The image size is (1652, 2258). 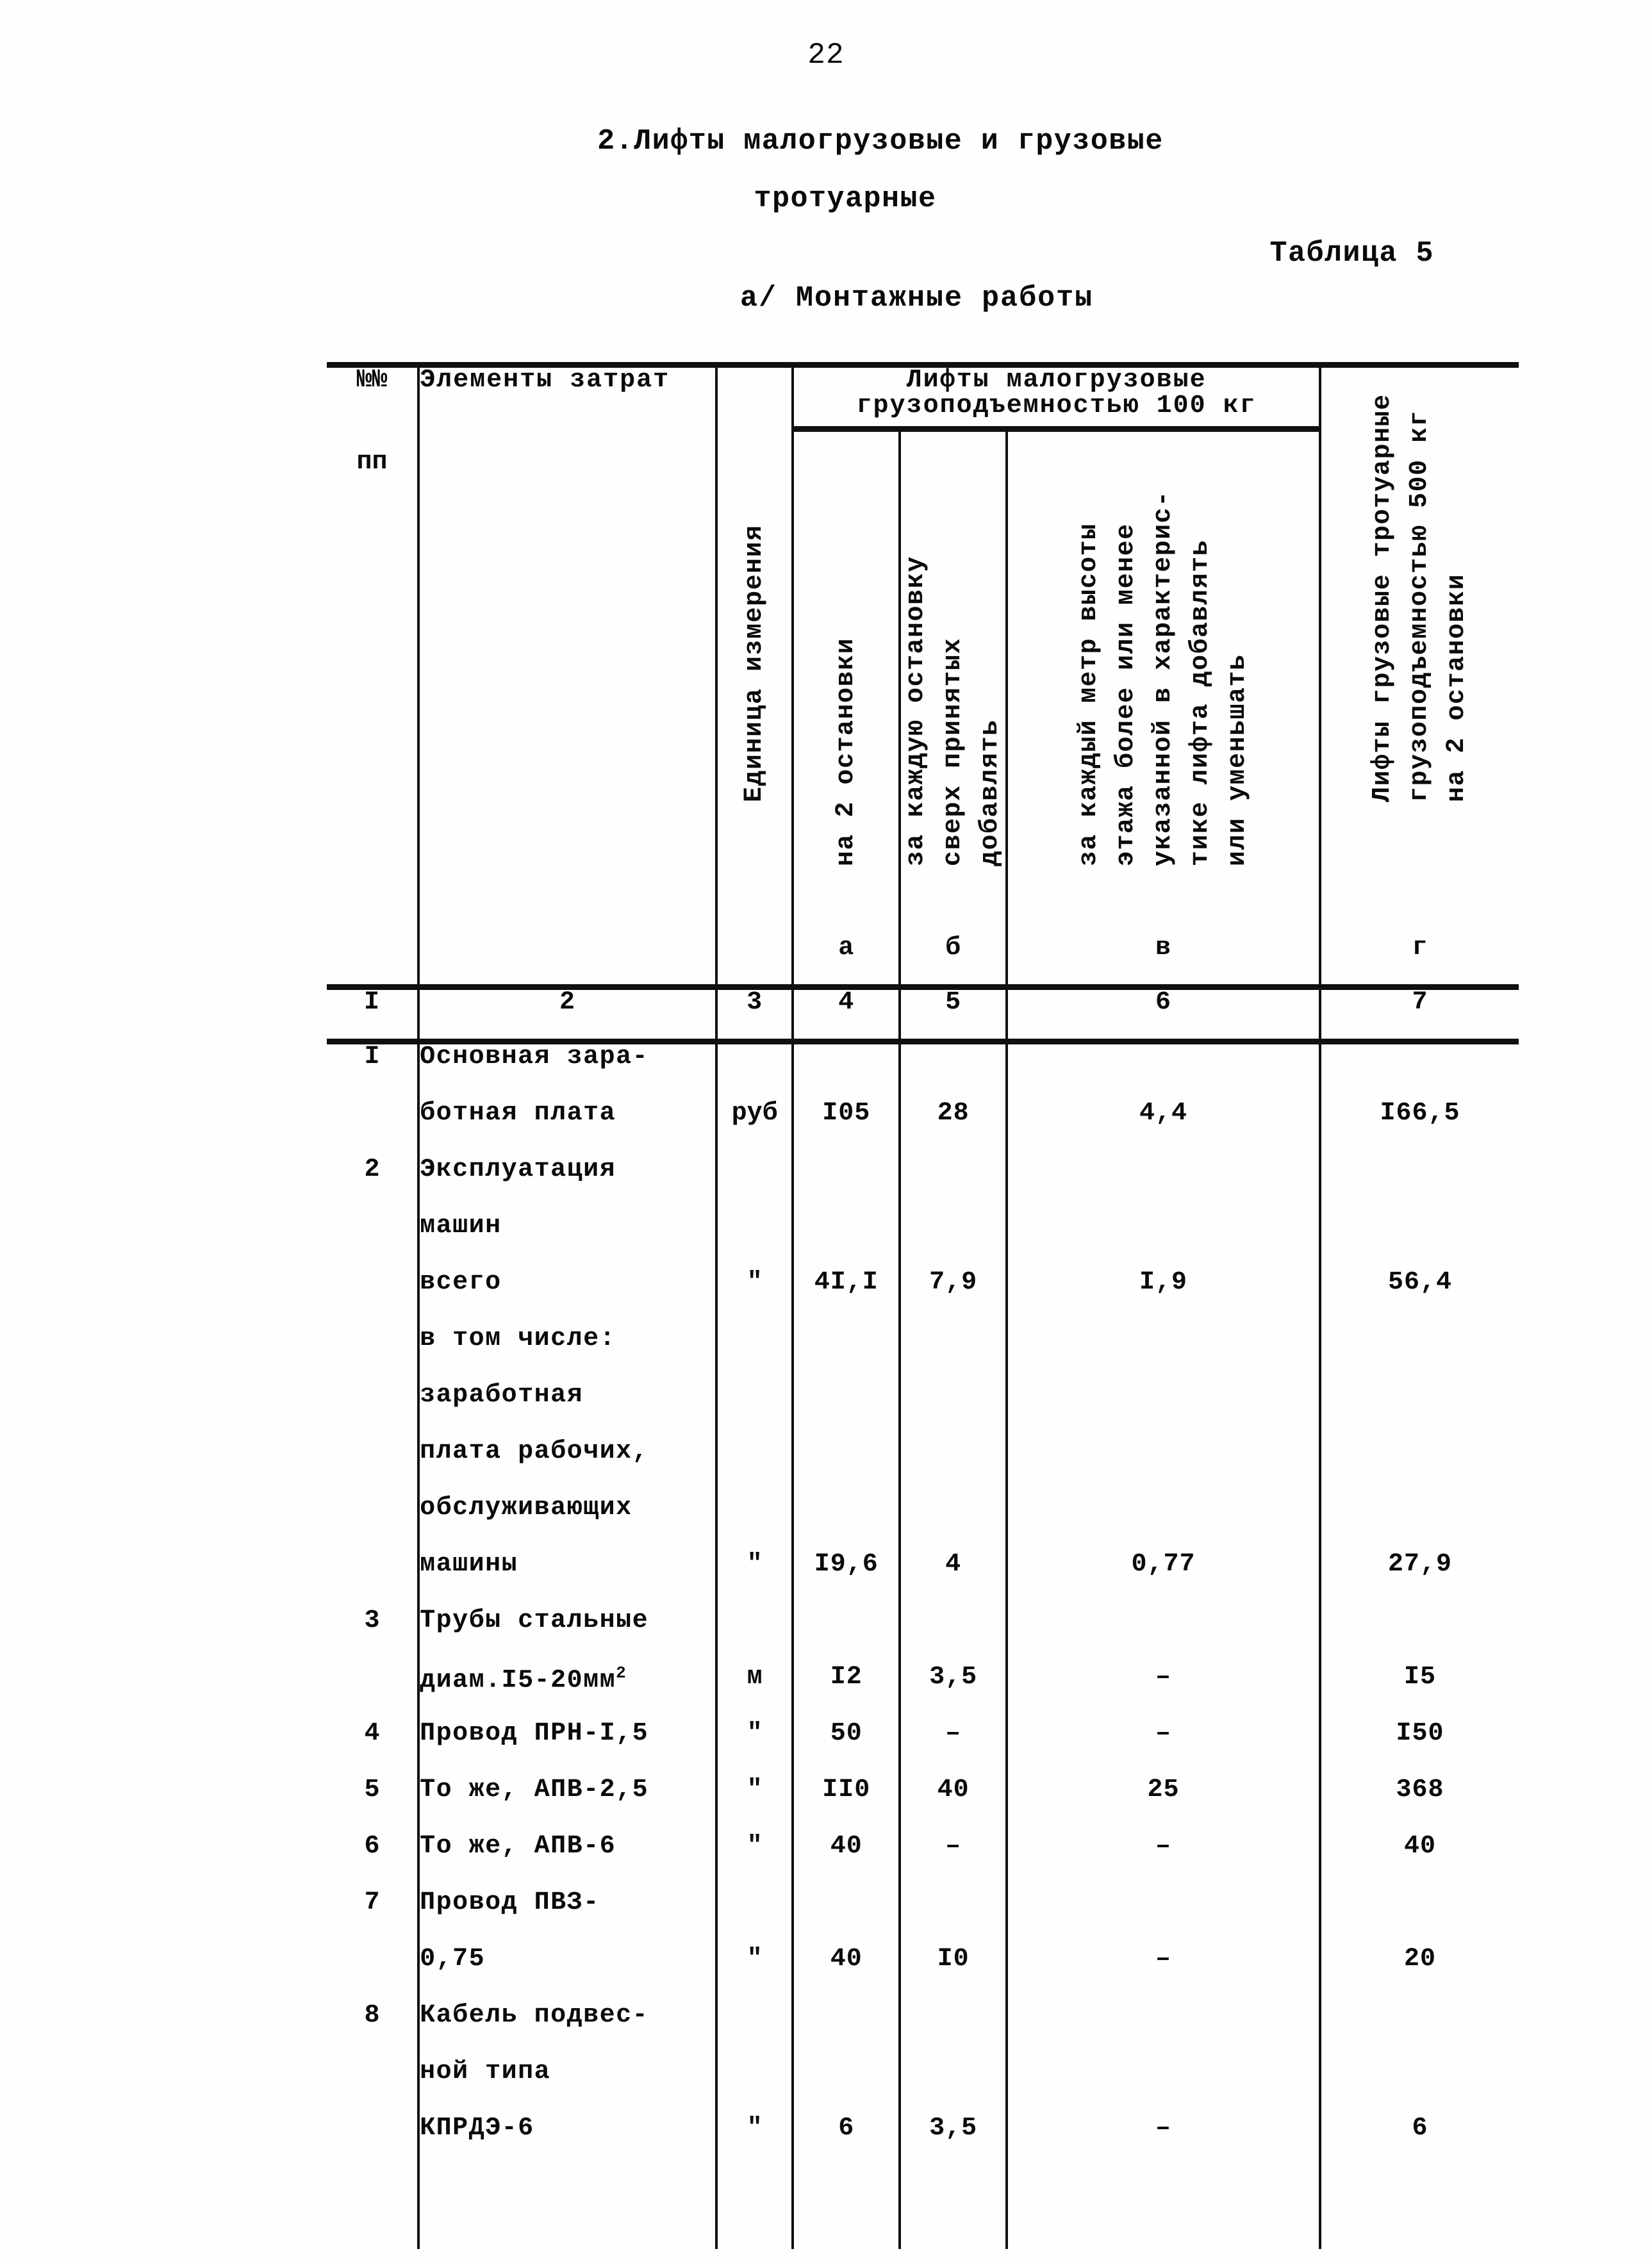 What do you see at coordinates (923, 2087) in the screenshot?
I see `table-row: ной типа` at bounding box center [923, 2087].